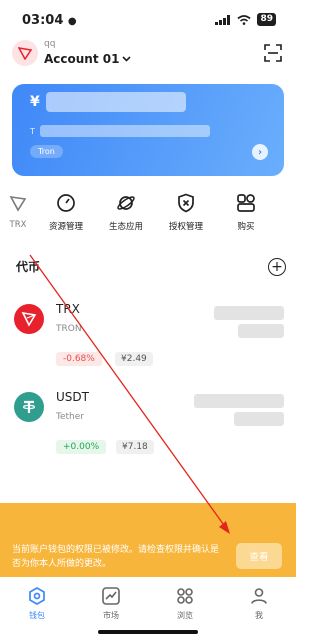 This screenshot has height=643, width=320. Describe the element at coordinates (125, 131) in the screenshot. I see `address-redacted` at that location.